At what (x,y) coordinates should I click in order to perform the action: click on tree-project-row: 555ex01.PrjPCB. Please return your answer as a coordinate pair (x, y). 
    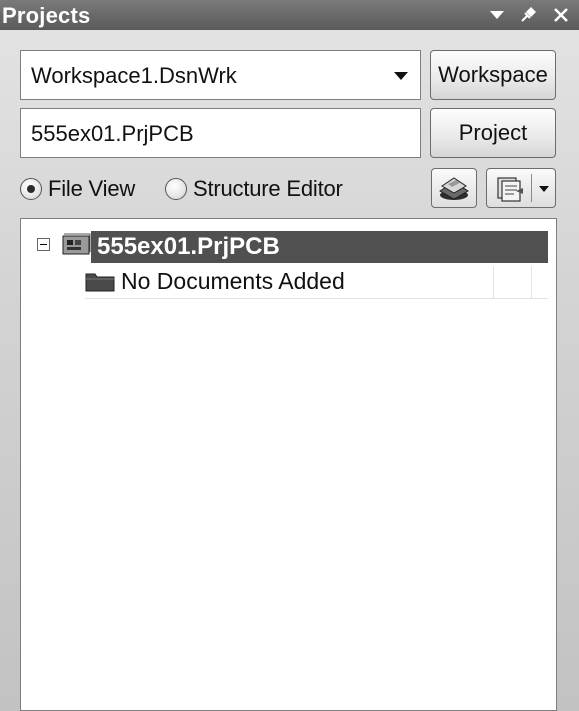
    Looking at the image, I should click on (319, 247).